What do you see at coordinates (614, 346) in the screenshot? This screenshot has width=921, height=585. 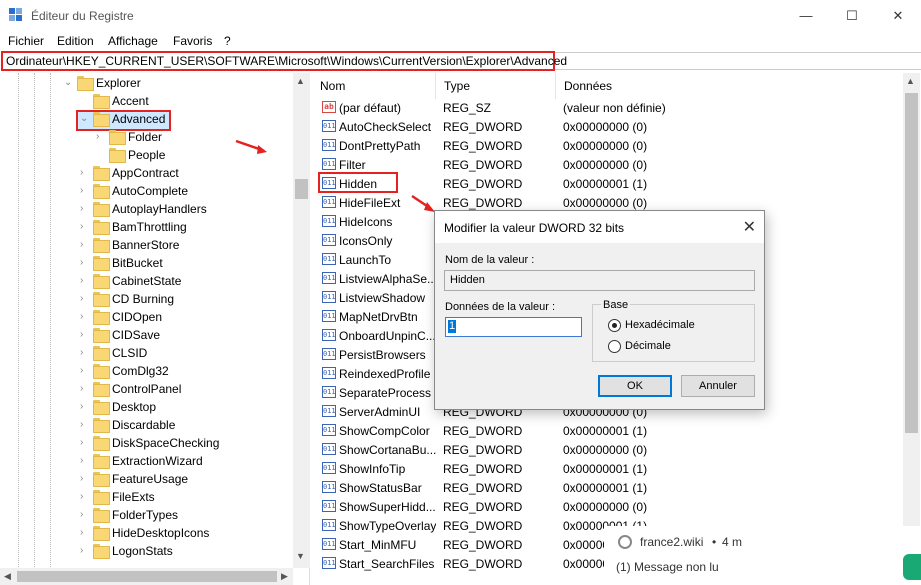 I see `decimal-radio` at bounding box center [614, 346].